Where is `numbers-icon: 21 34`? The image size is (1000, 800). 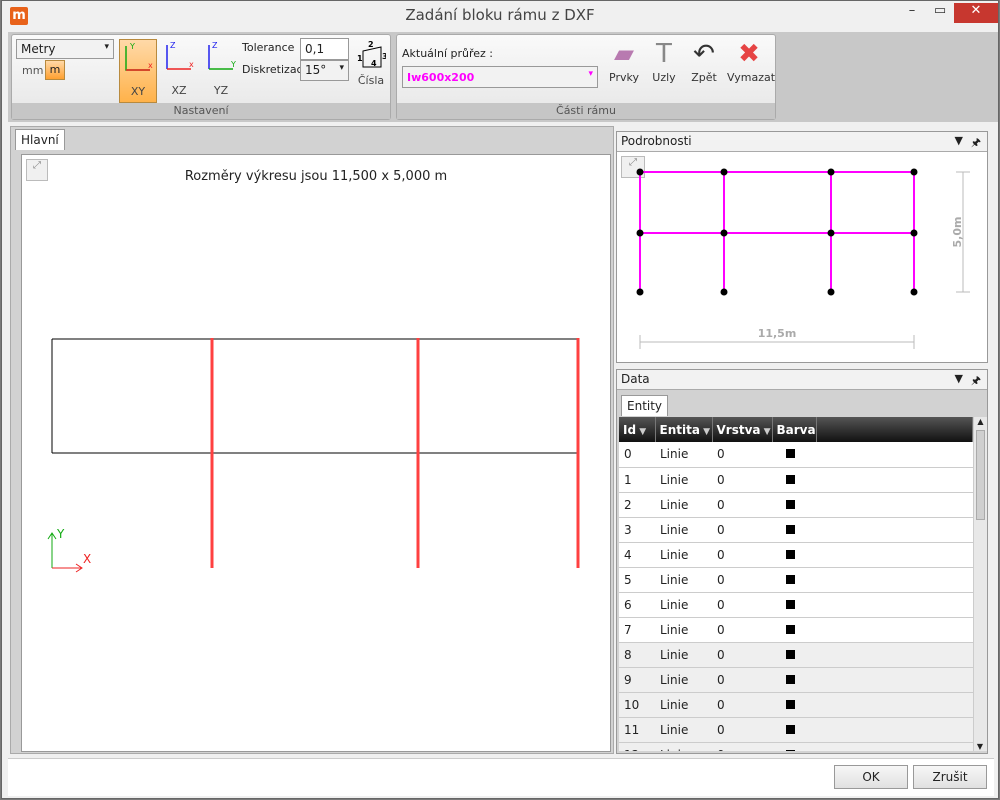 numbers-icon: 21 34 is located at coordinates (372, 54).